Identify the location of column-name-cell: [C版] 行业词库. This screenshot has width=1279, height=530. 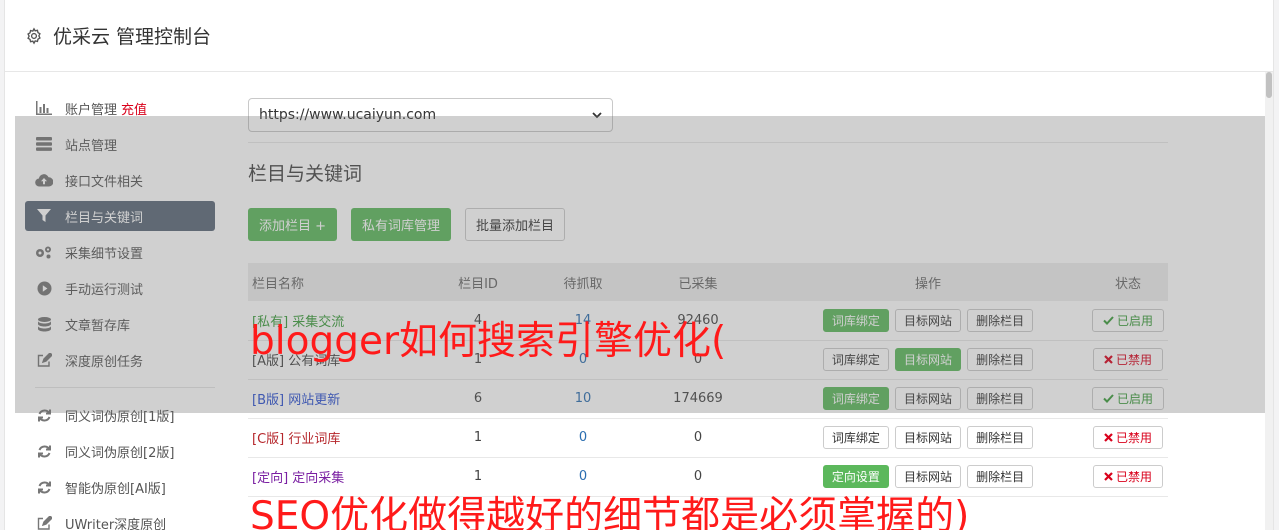
(333, 438).